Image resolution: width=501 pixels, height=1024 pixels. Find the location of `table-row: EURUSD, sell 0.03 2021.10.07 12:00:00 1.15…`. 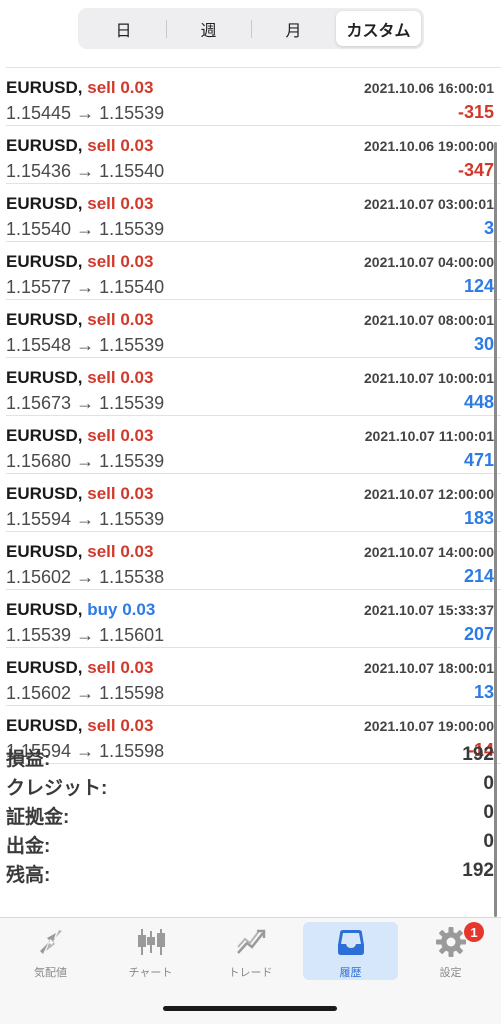

table-row: EURUSD, sell 0.03 2021.10.07 12:00:00 1.15… is located at coordinates (253, 503).